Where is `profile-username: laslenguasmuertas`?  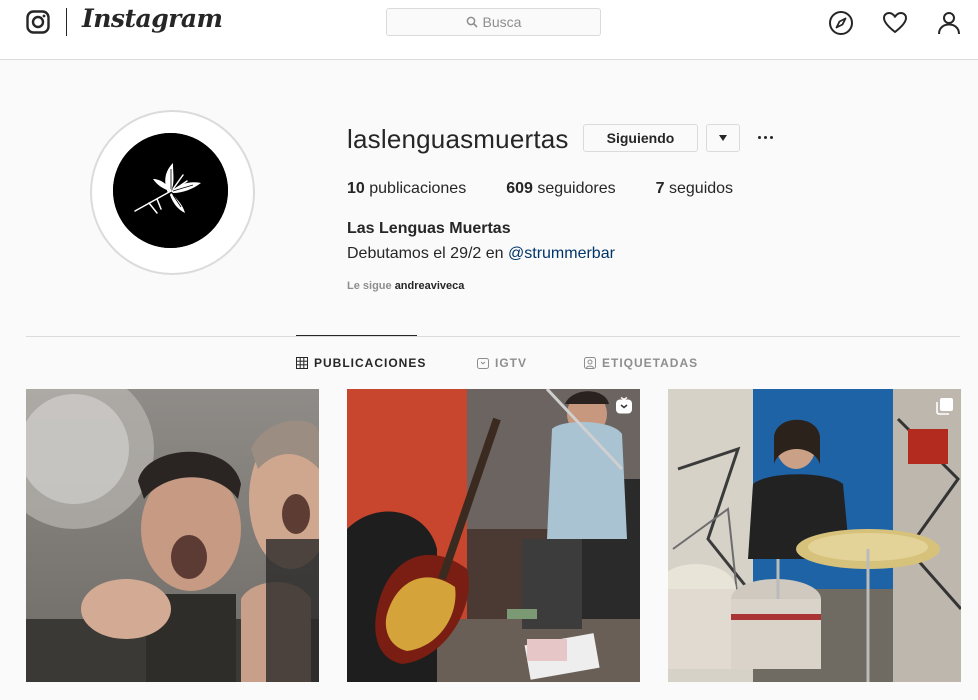
profile-username: laslenguasmuertas is located at coordinates (458, 139).